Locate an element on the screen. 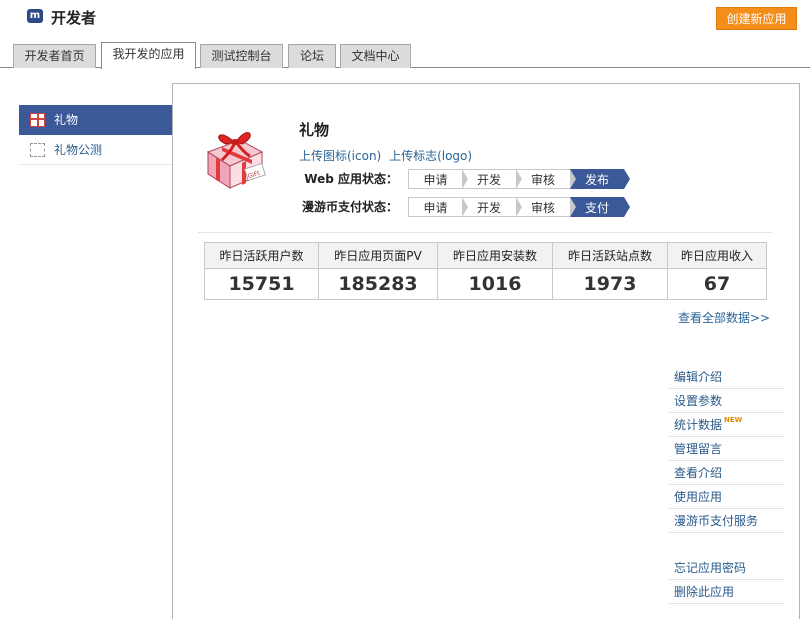 The image size is (810, 619). stat-value: 1016 is located at coordinates (495, 284).